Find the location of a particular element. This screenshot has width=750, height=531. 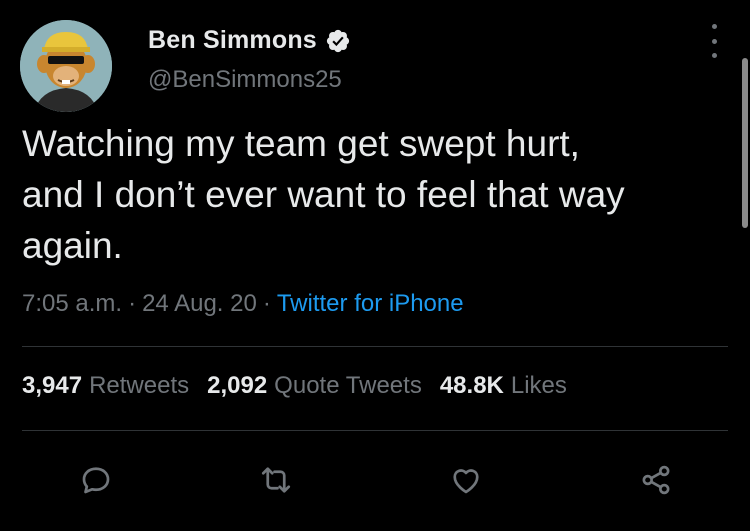

author-handle: @BenSimmons25 is located at coordinates (245, 80).